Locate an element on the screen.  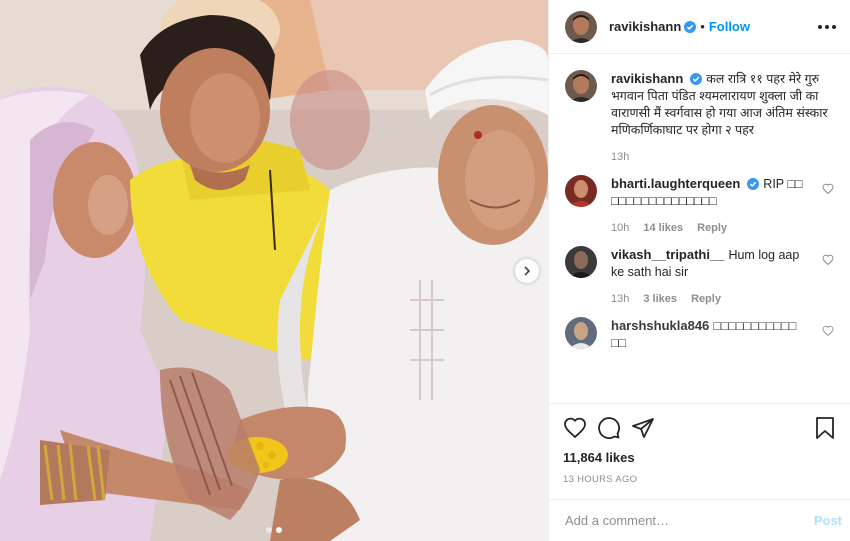
carousel-dot-active is located at coordinates (279, 530).